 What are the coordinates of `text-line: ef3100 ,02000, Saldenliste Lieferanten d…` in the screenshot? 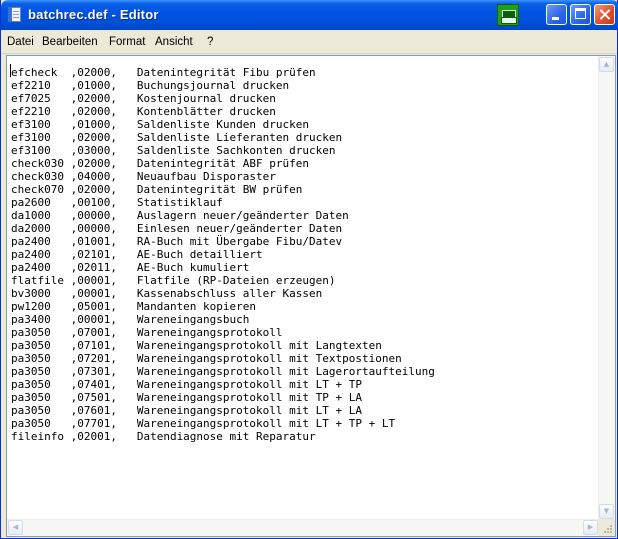 It's located at (223, 137).